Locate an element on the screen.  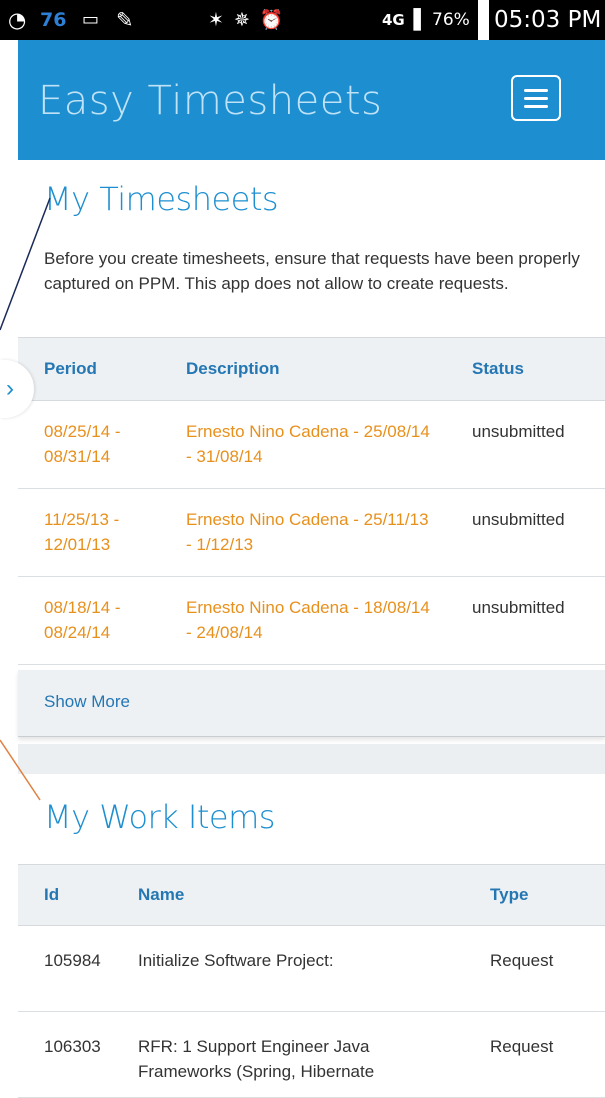
annotation-lines is located at coordinates (25, 499).